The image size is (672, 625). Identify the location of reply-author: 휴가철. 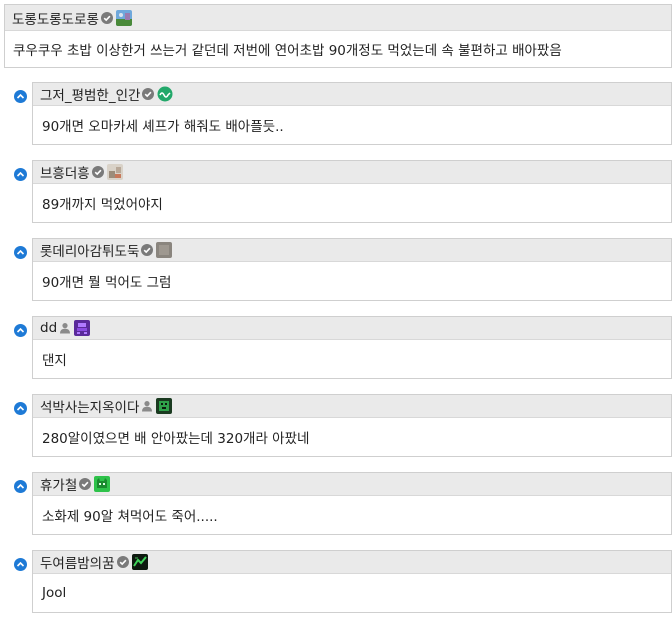
(58, 484).